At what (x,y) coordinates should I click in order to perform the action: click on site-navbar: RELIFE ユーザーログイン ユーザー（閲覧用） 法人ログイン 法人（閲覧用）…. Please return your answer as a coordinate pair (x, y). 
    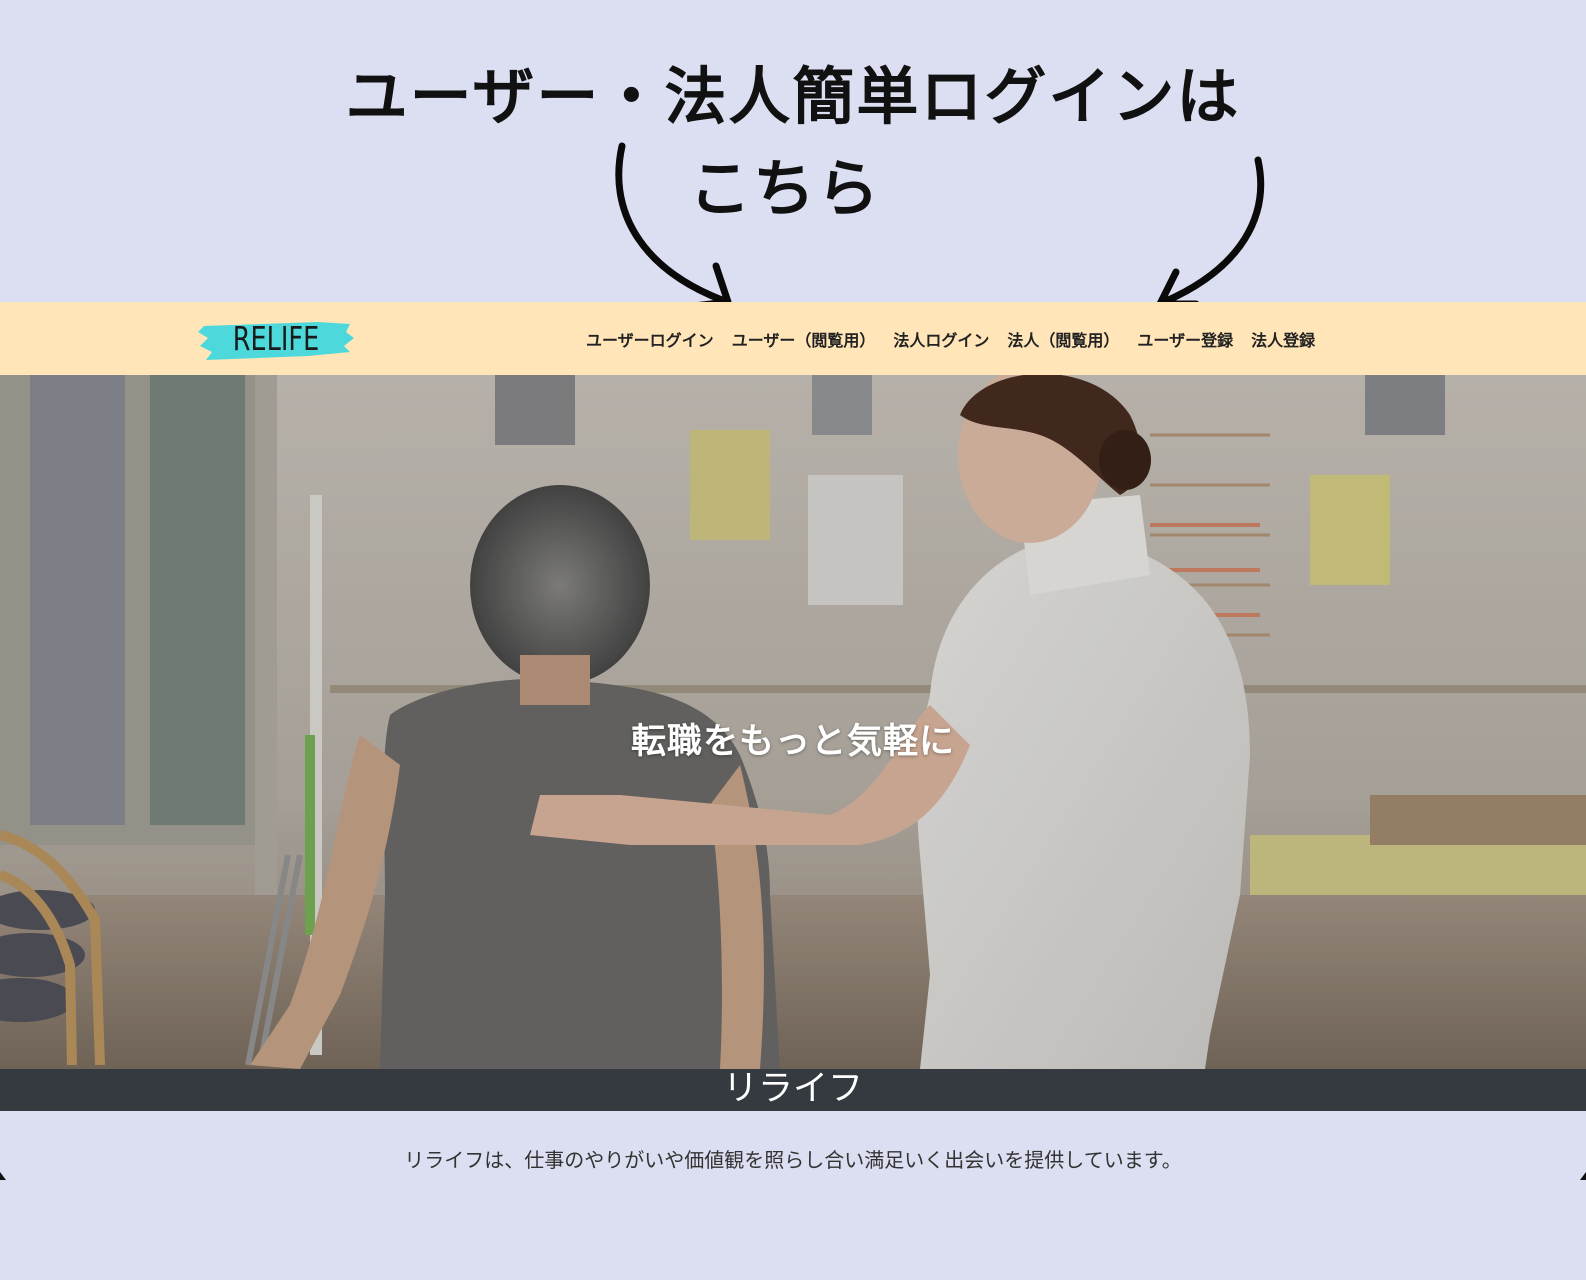
    Looking at the image, I should click on (793, 338).